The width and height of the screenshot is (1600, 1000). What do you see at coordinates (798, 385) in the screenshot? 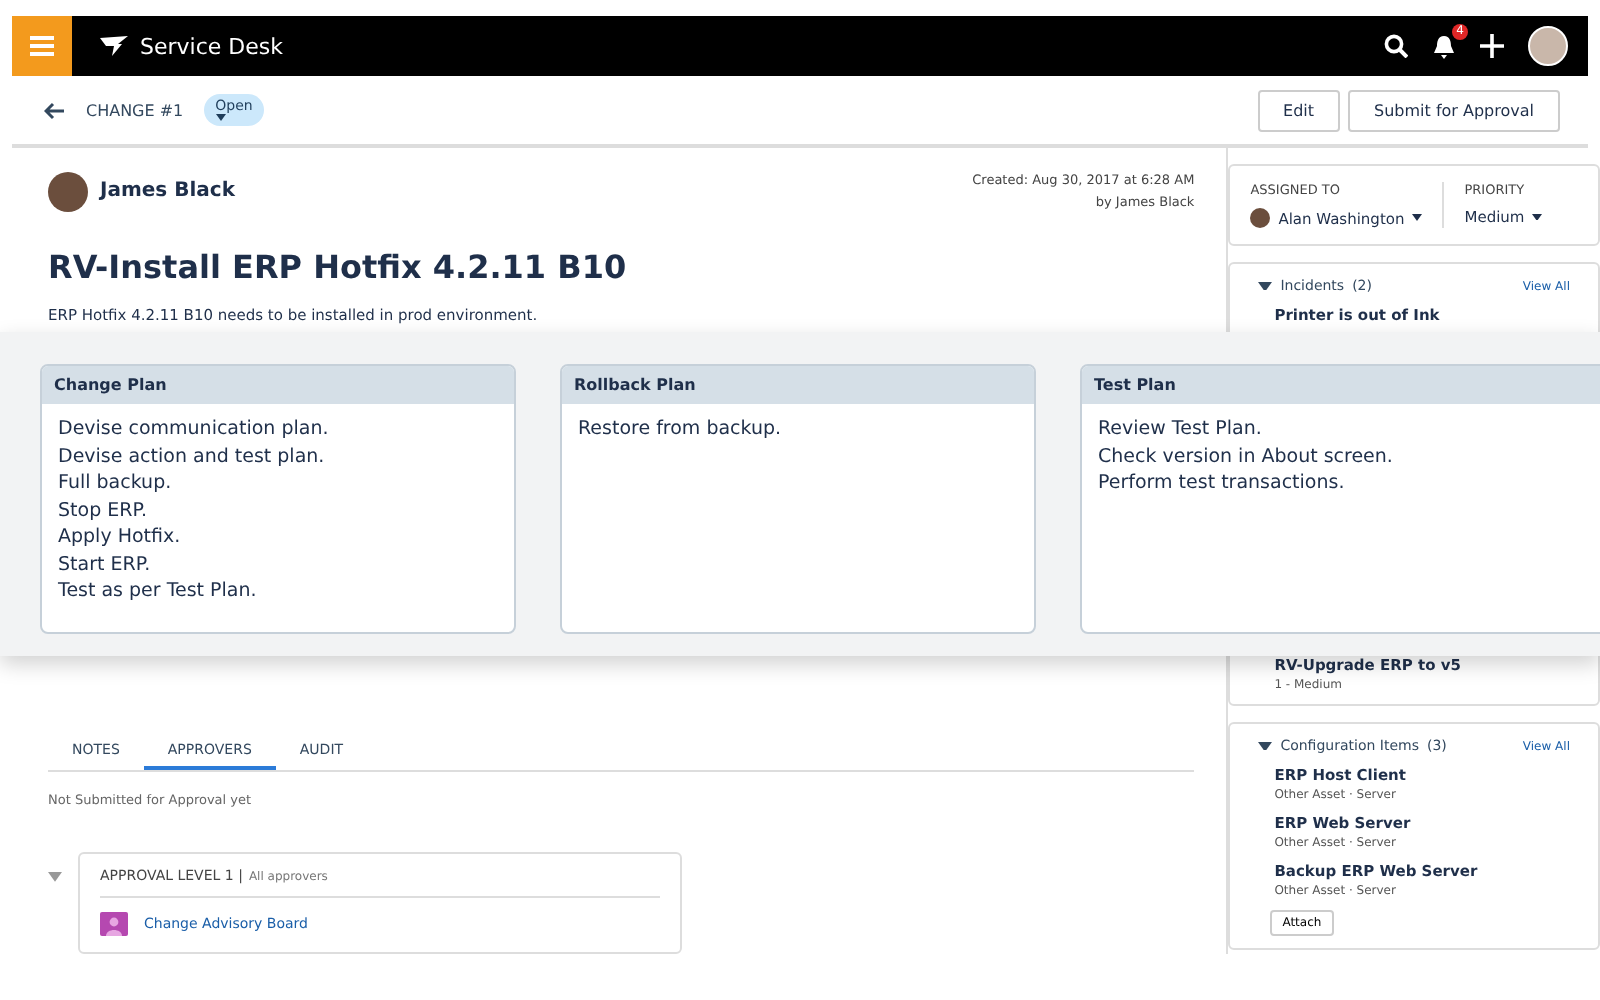
I see `plan-title: Rollback Plan` at bounding box center [798, 385].